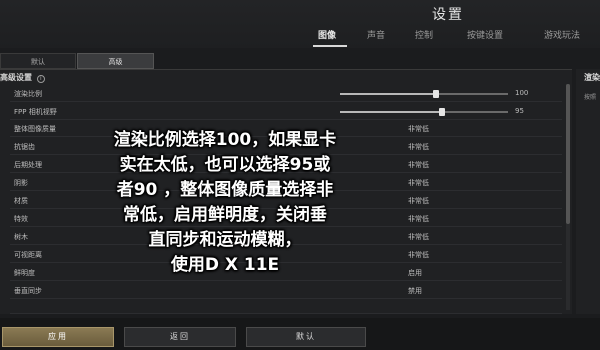  Describe the element at coordinates (562, 34) in the screenshot. I see `tab-gameplay: 游戏玩法` at that location.